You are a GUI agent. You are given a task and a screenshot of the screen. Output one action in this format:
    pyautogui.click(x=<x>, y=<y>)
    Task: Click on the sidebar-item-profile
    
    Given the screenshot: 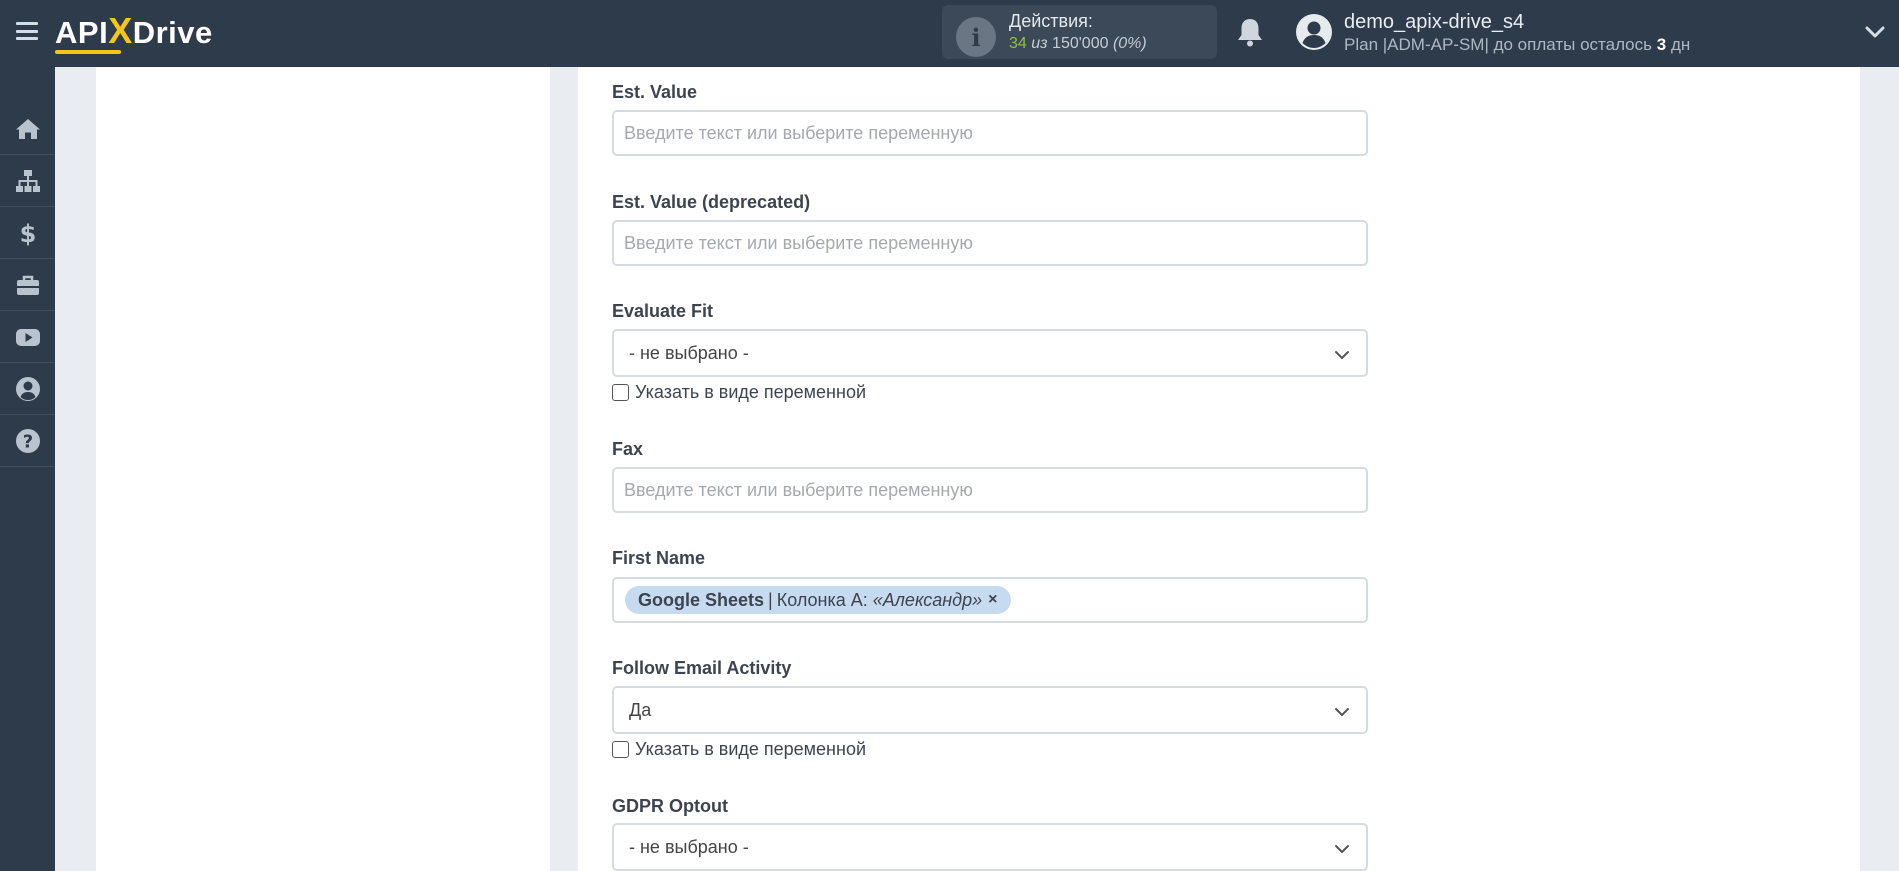 What is the action you would take?
    pyautogui.click(x=27, y=389)
    